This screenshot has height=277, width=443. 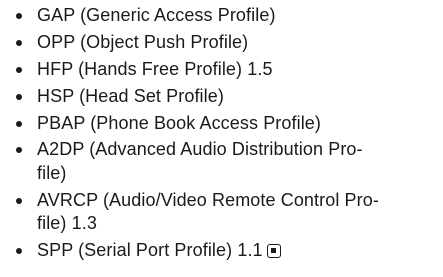 I want to click on list-item-opp: OPP (Object Push Profile), so click(x=224, y=43).